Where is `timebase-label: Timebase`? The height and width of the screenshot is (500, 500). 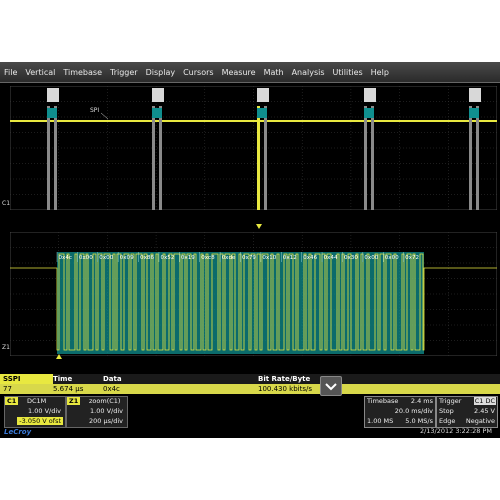
timebase-label: Timebase is located at coordinates (383, 401).